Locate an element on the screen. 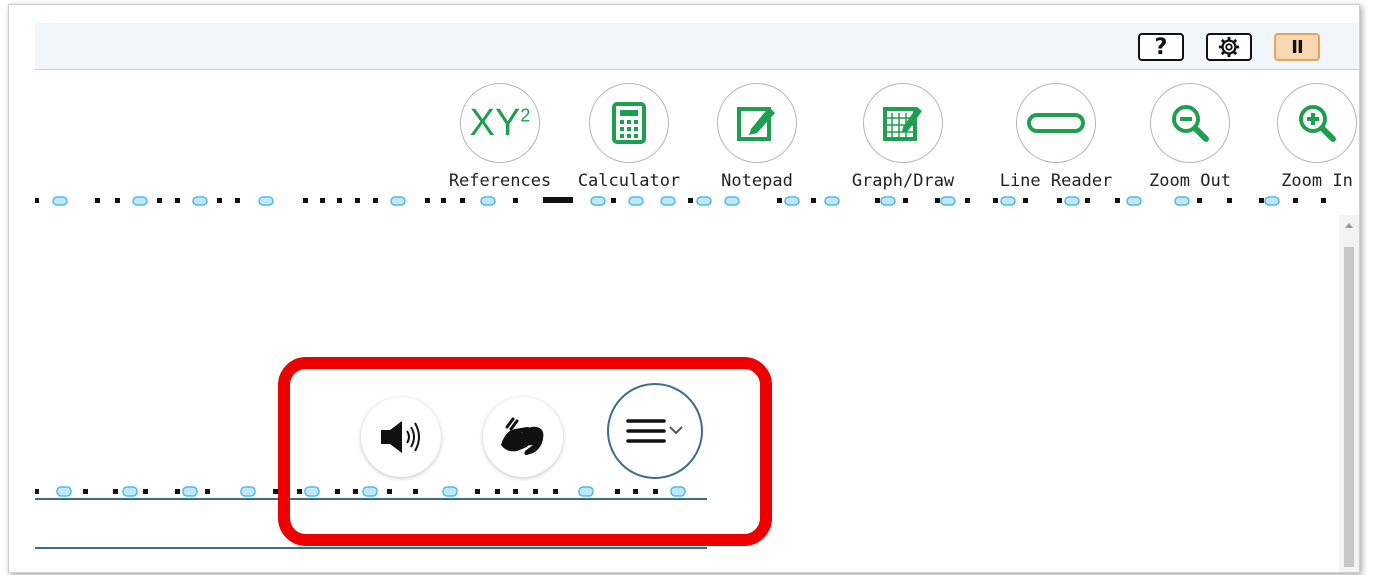 The height and width of the screenshot is (575, 1376). tool-graph-draw: Graph/Draw is located at coordinates (903, 137).